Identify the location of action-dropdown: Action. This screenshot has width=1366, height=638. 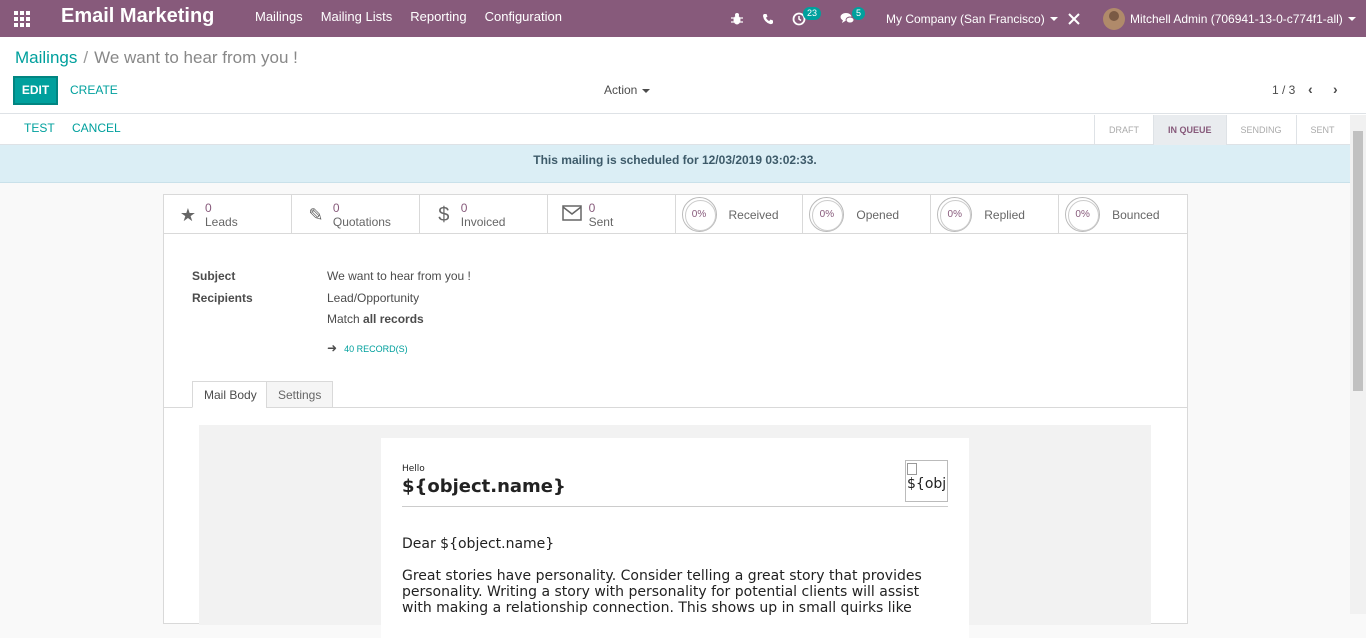
(627, 90).